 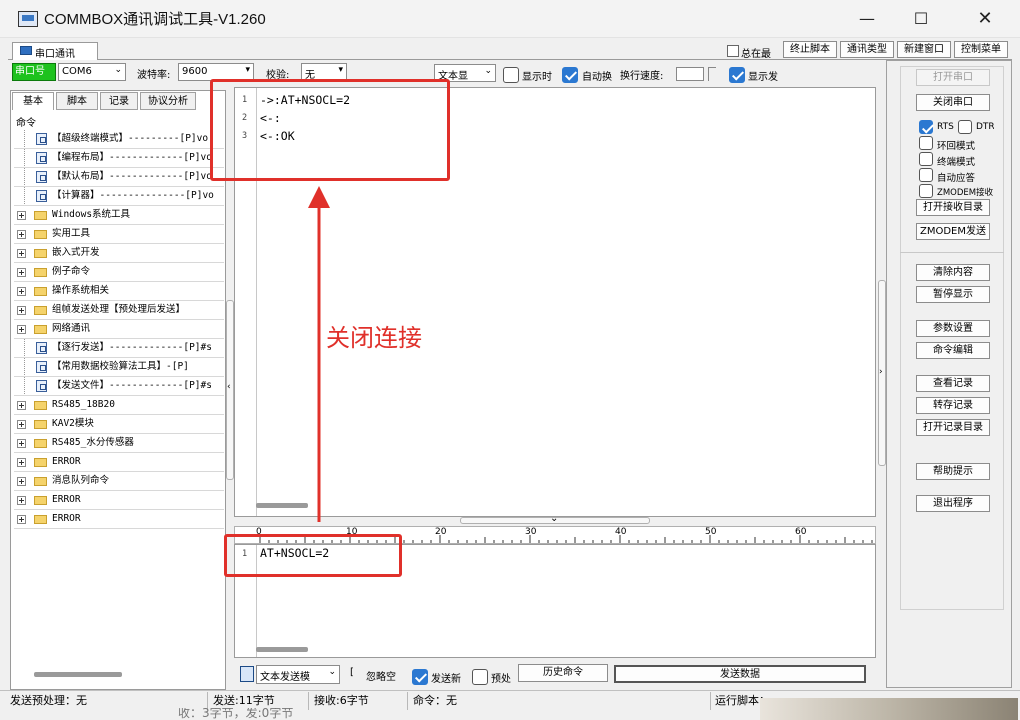 I want to click on tree-line, so click(x=24, y=367).